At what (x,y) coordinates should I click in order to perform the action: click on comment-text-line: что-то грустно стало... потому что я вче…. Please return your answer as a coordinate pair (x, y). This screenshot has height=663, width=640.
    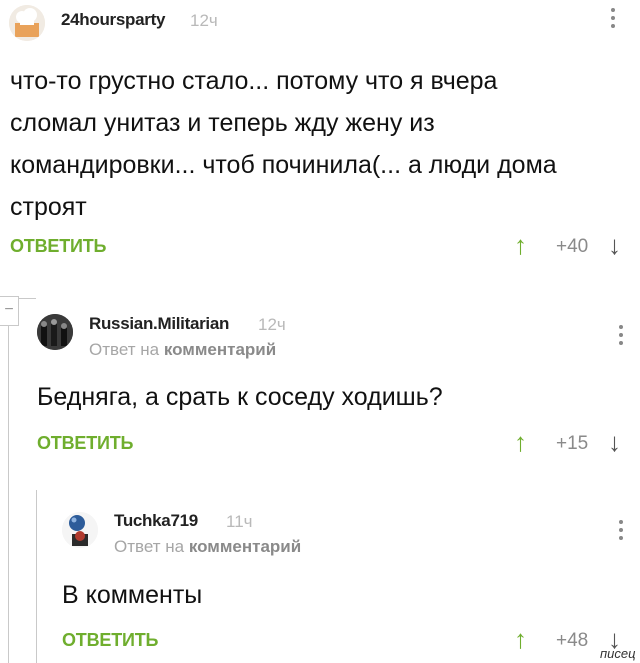
    Looking at the image, I should click on (254, 81).